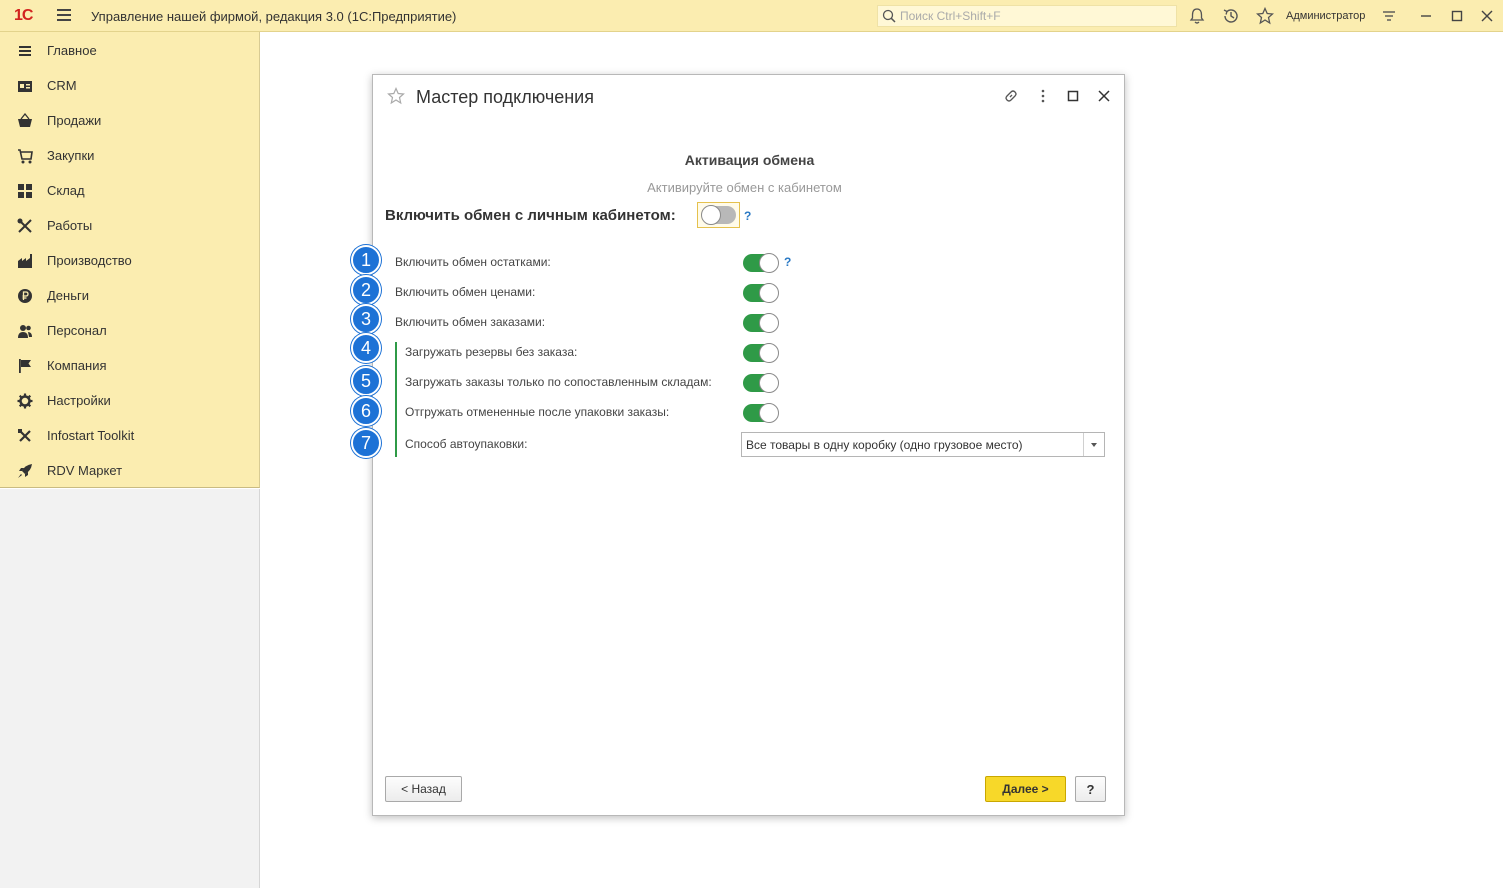 The height and width of the screenshot is (888, 1503). I want to click on sidebar-item-production: Производство, so click(129, 260).